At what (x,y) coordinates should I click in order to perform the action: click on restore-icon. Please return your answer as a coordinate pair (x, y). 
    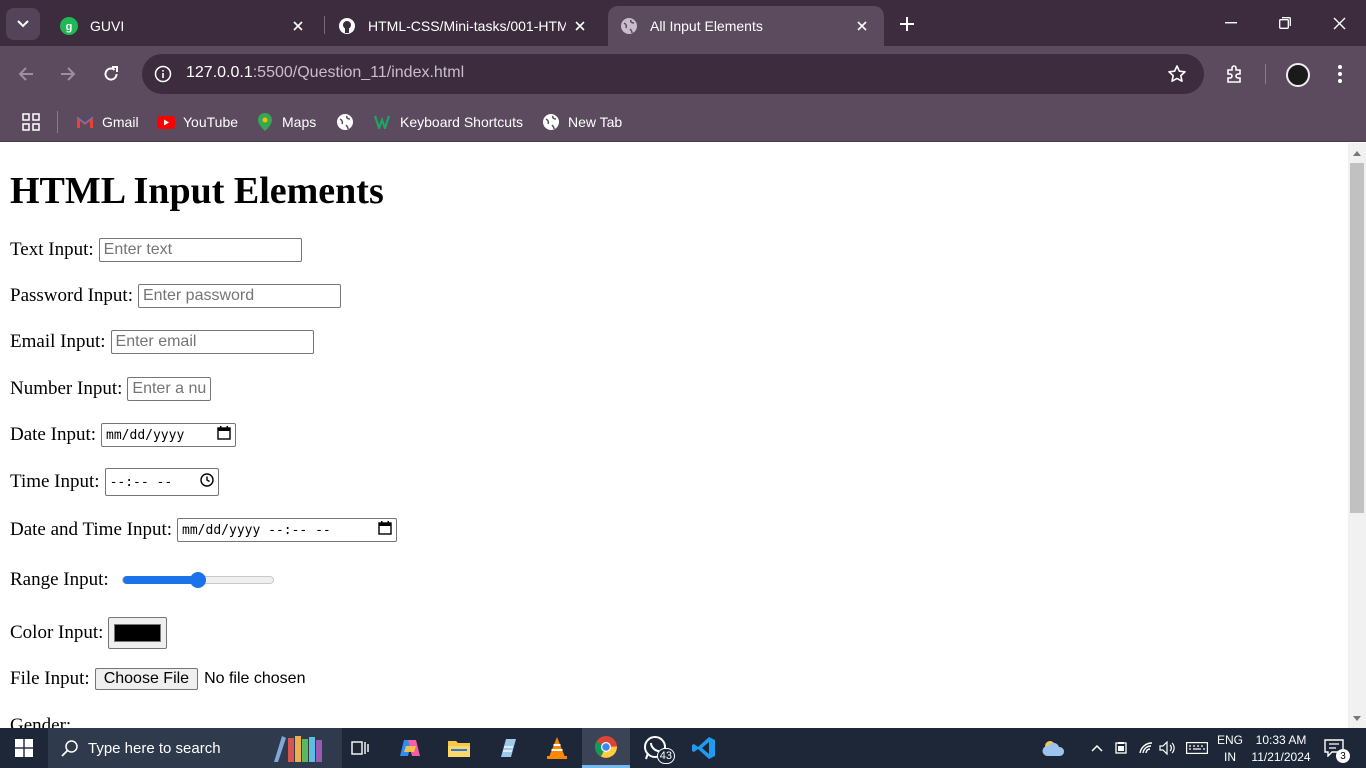
    Looking at the image, I should click on (1285, 23).